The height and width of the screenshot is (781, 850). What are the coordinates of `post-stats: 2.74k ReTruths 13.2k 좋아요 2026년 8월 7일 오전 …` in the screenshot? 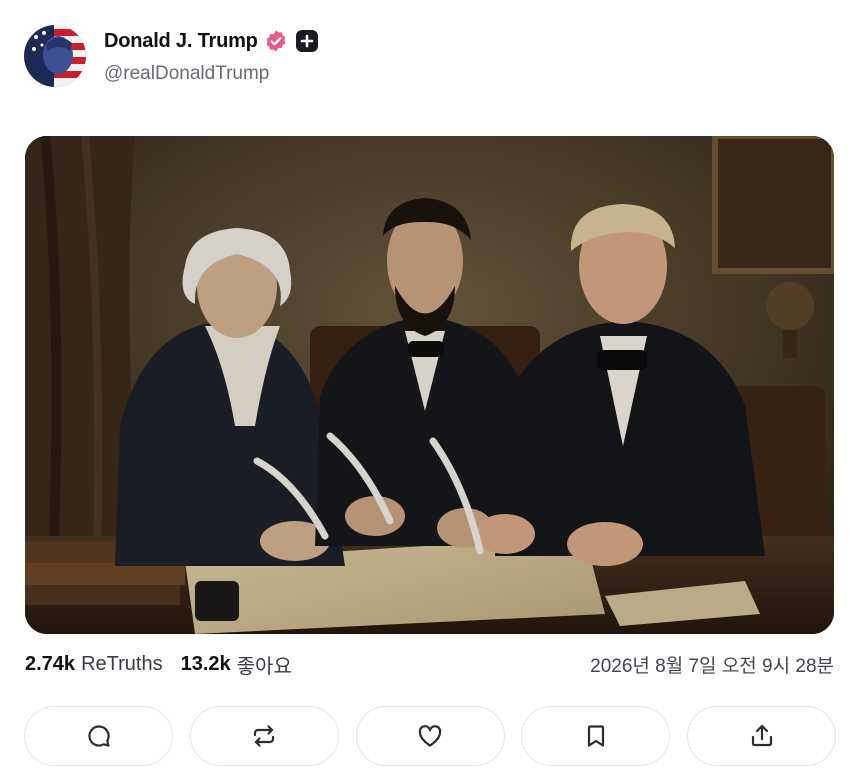 It's located at (429, 664).